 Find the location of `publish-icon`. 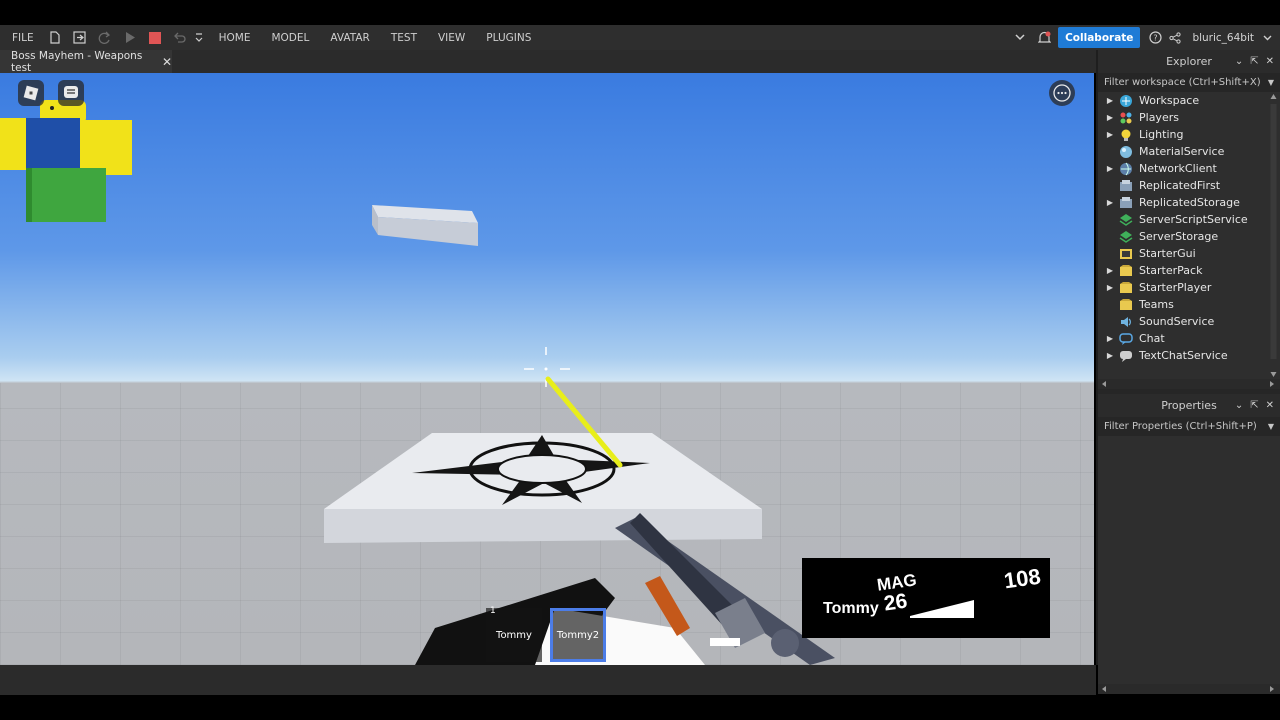

publish-icon is located at coordinates (80, 38).